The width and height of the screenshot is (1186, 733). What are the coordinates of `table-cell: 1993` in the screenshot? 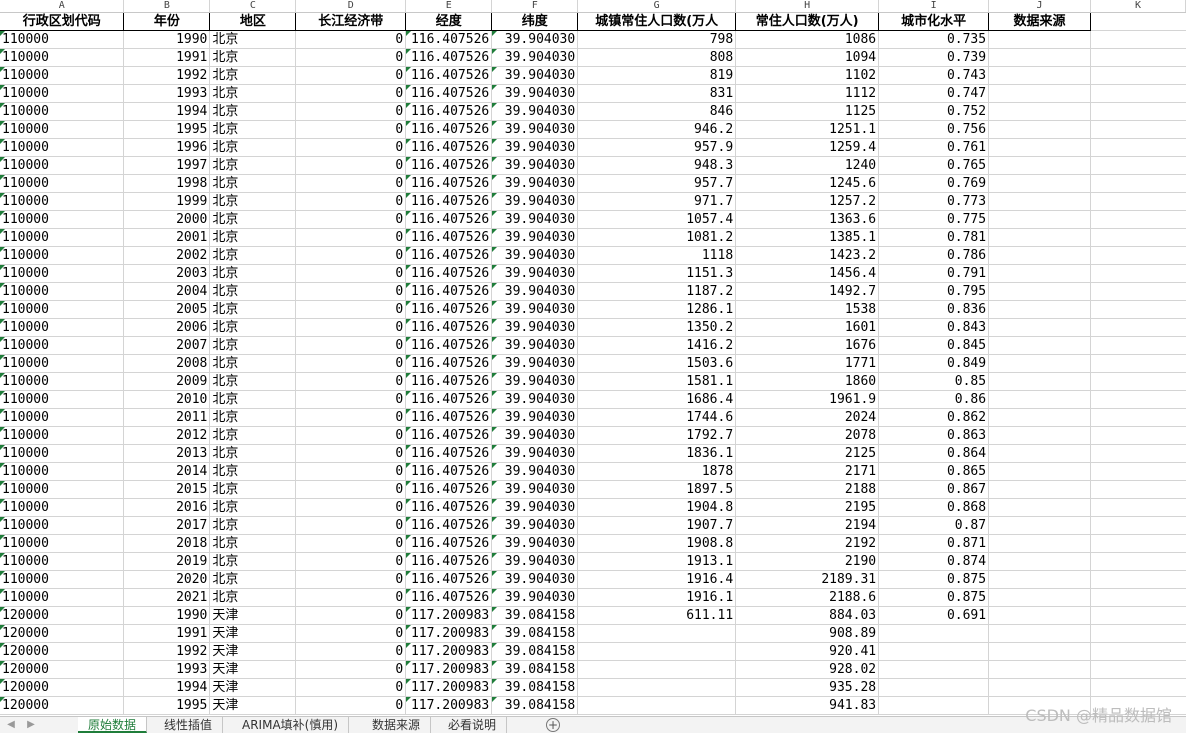 It's located at (167, 93).